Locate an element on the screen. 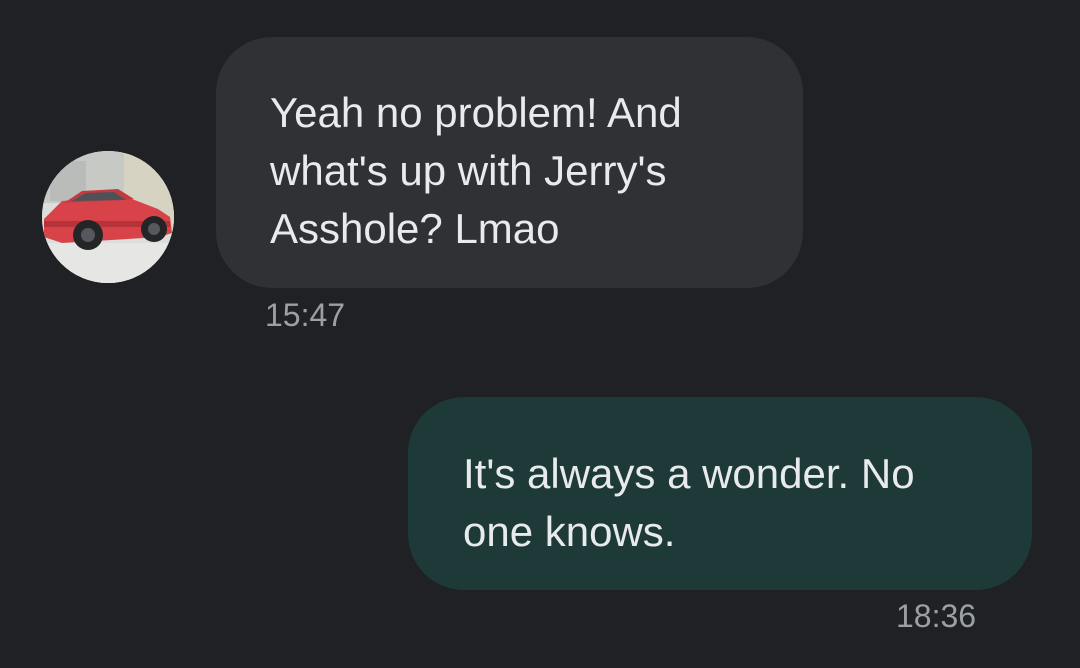 This screenshot has width=1080, height=668. contact-avatar is located at coordinates (108, 217).